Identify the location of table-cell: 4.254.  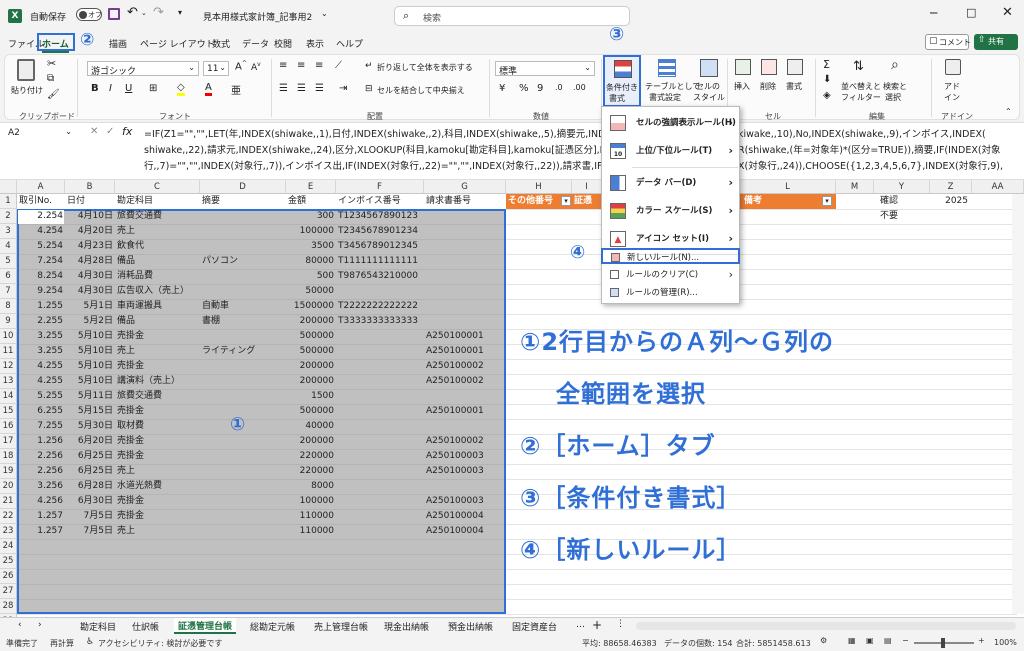
(41, 231).